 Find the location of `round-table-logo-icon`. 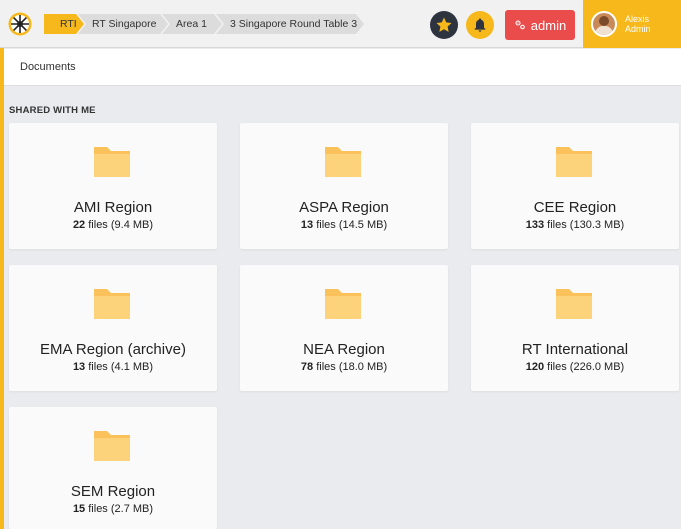

round-table-logo-icon is located at coordinates (20, 24).